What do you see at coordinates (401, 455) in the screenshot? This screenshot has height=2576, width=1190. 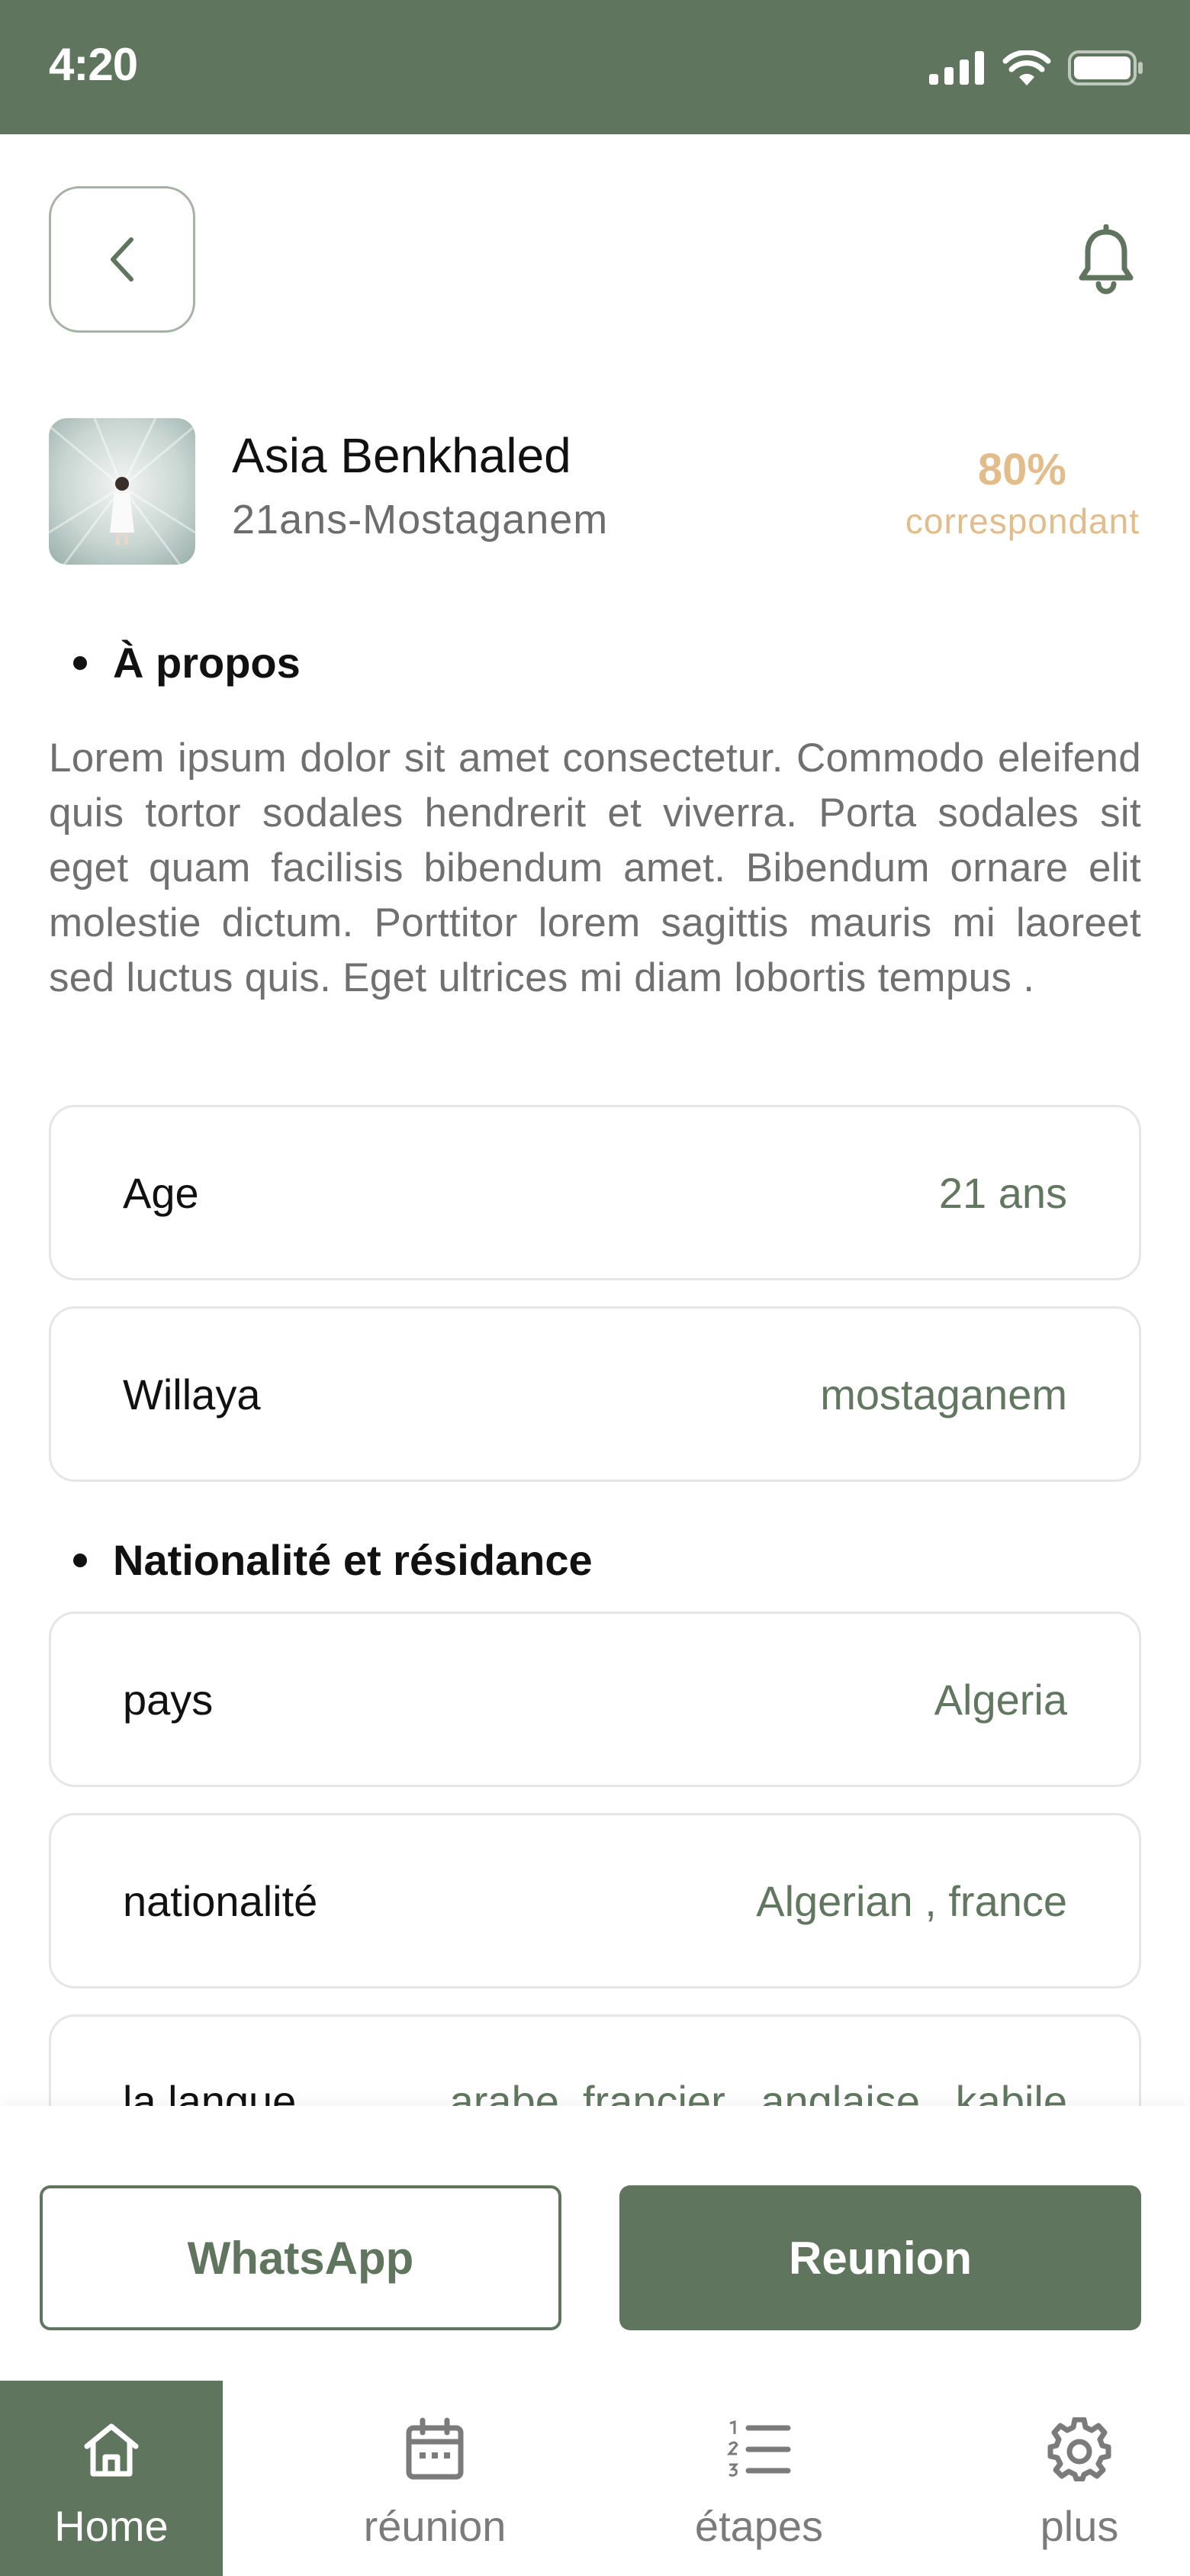 I see `profile-name: Asia Benkhaled` at bounding box center [401, 455].